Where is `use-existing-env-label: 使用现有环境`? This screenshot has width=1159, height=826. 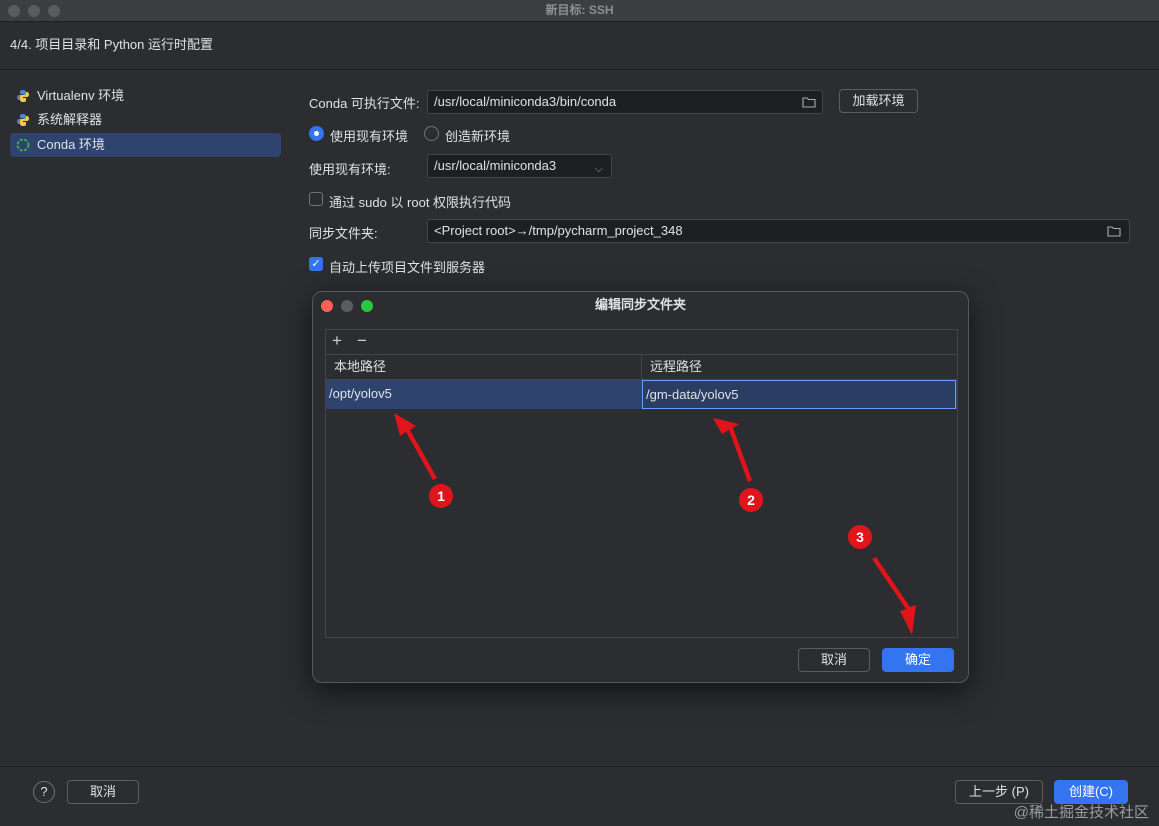
use-existing-env-label: 使用现有环境 is located at coordinates (369, 136).